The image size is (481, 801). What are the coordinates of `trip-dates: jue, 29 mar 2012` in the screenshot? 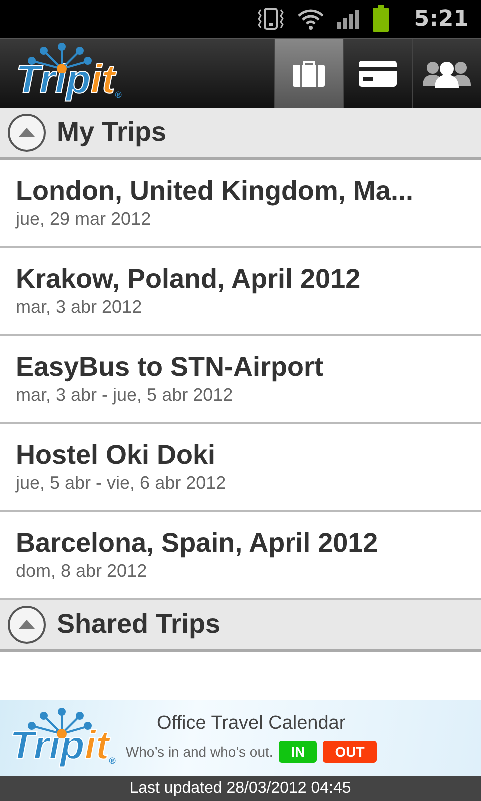 It's located at (84, 219).